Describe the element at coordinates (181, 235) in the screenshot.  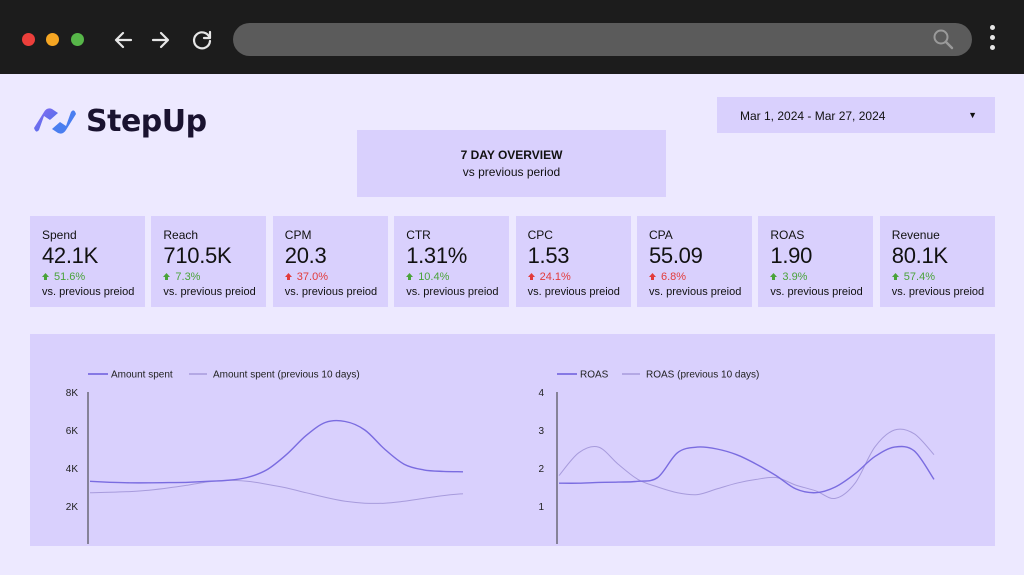
I see `kpi-label: Reach` at that location.